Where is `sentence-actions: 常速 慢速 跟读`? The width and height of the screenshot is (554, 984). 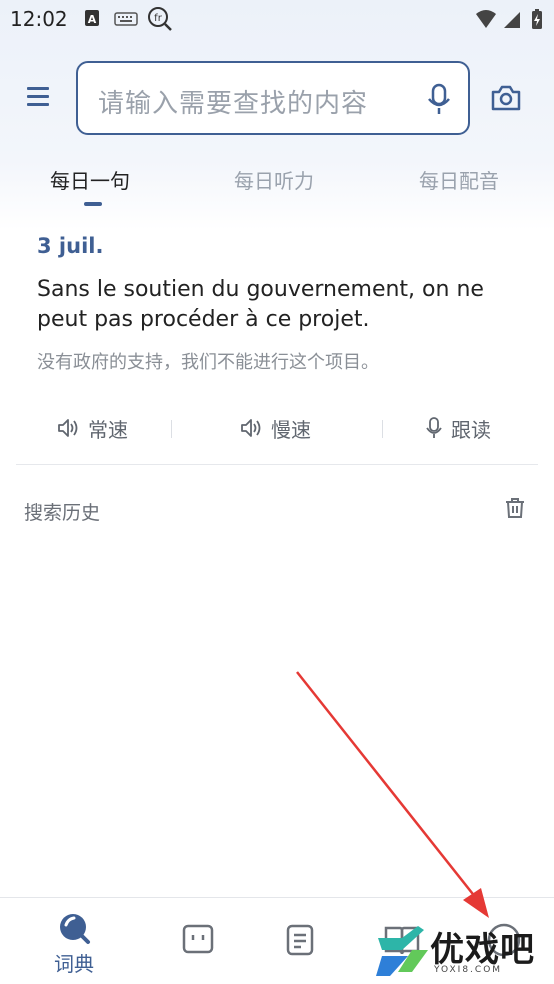
sentence-actions: 常速 慢速 跟读 is located at coordinates (277, 428).